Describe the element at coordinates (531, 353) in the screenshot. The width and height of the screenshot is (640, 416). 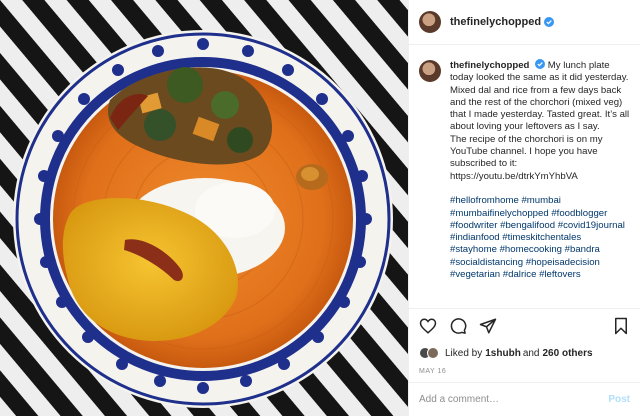
I see `likes-middle: and` at that location.